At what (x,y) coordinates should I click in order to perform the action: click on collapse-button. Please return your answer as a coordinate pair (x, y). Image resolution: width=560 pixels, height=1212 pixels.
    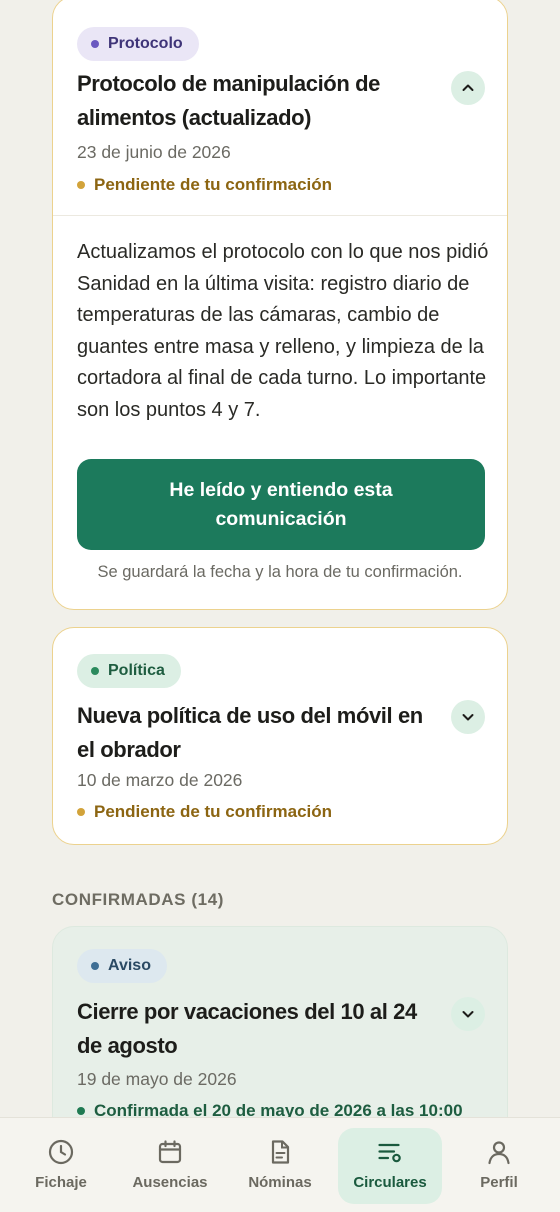
    Looking at the image, I should click on (468, 88).